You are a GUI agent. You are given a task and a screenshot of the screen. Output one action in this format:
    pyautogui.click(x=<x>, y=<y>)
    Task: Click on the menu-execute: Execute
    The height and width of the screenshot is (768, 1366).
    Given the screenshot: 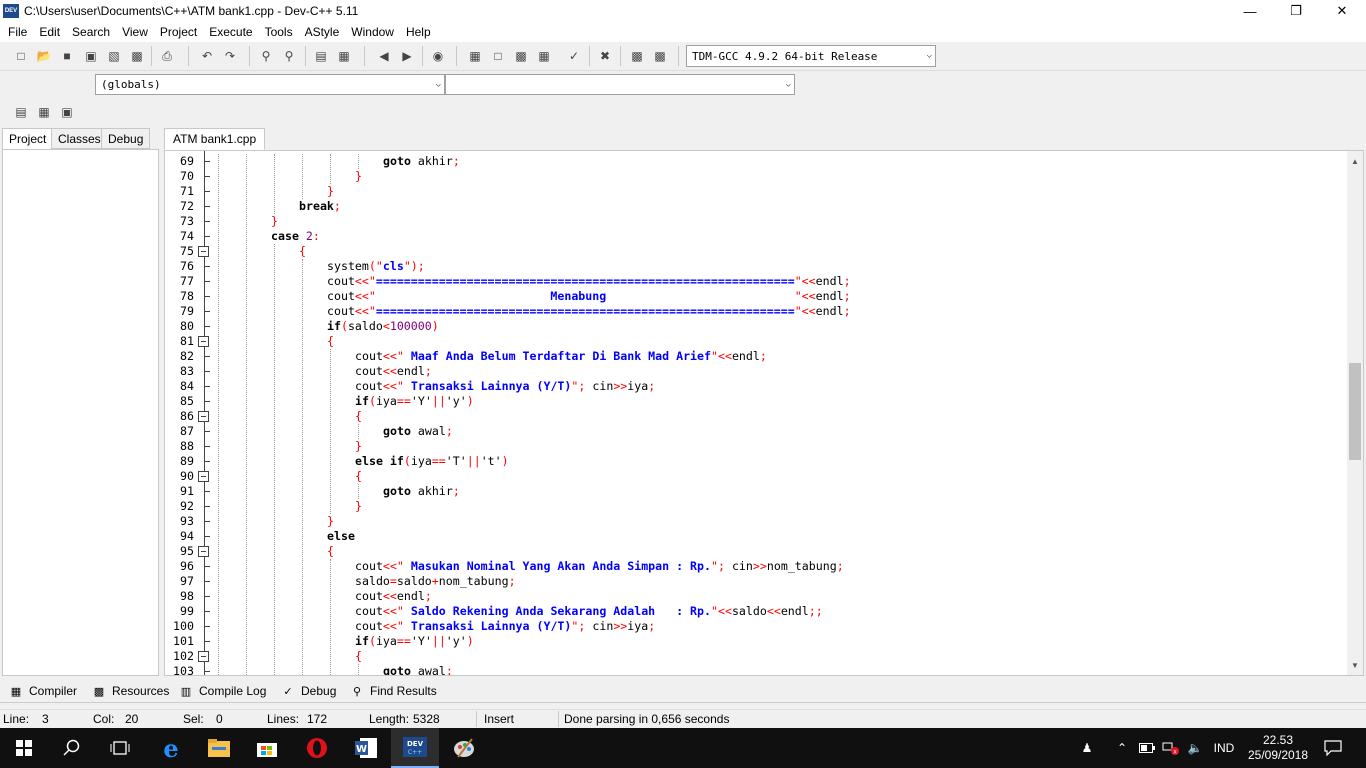 What is the action you would take?
    pyautogui.click(x=230, y=32)
    